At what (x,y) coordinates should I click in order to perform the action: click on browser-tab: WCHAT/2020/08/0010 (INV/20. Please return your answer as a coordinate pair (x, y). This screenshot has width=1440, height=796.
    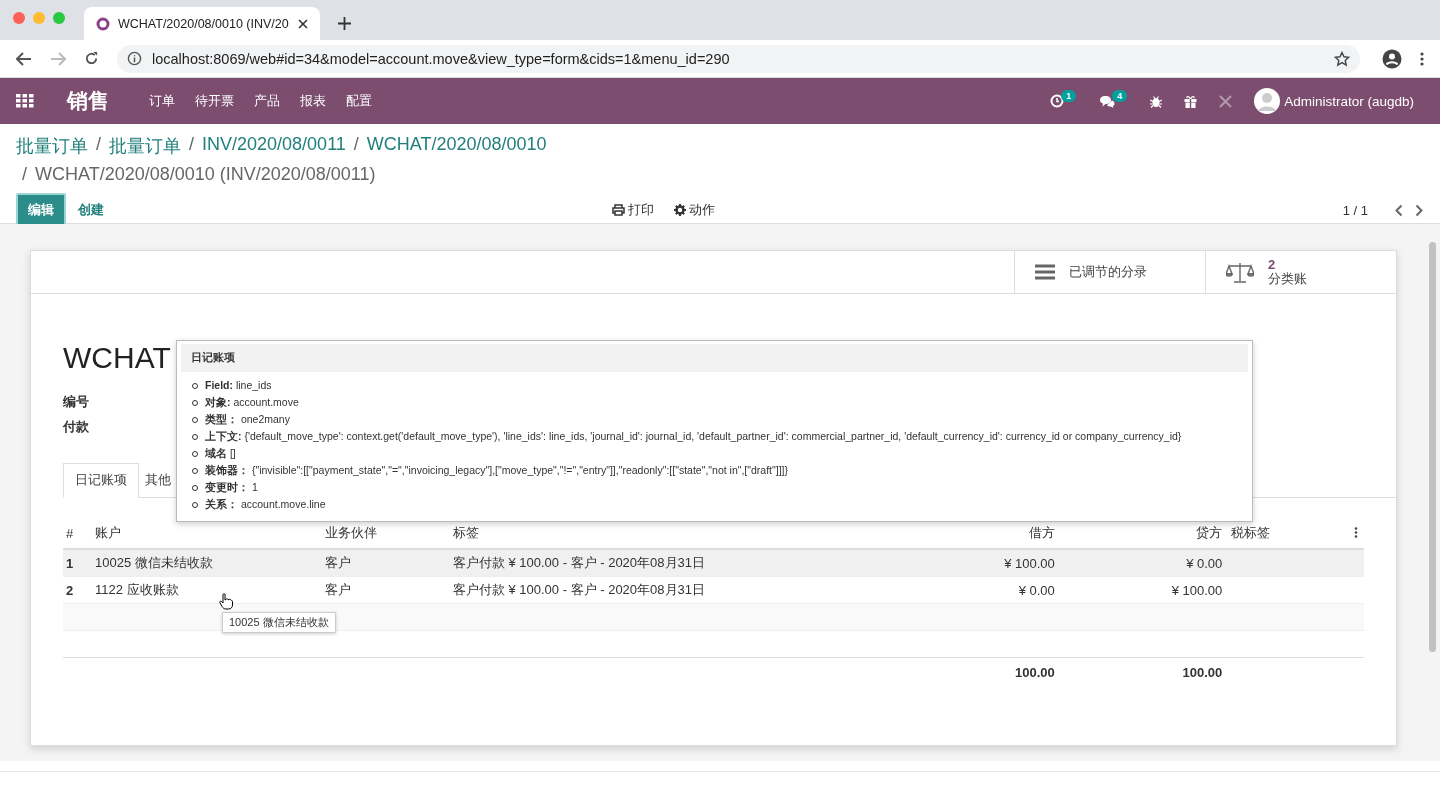
    Looking at the image, I should click on (202, 23).